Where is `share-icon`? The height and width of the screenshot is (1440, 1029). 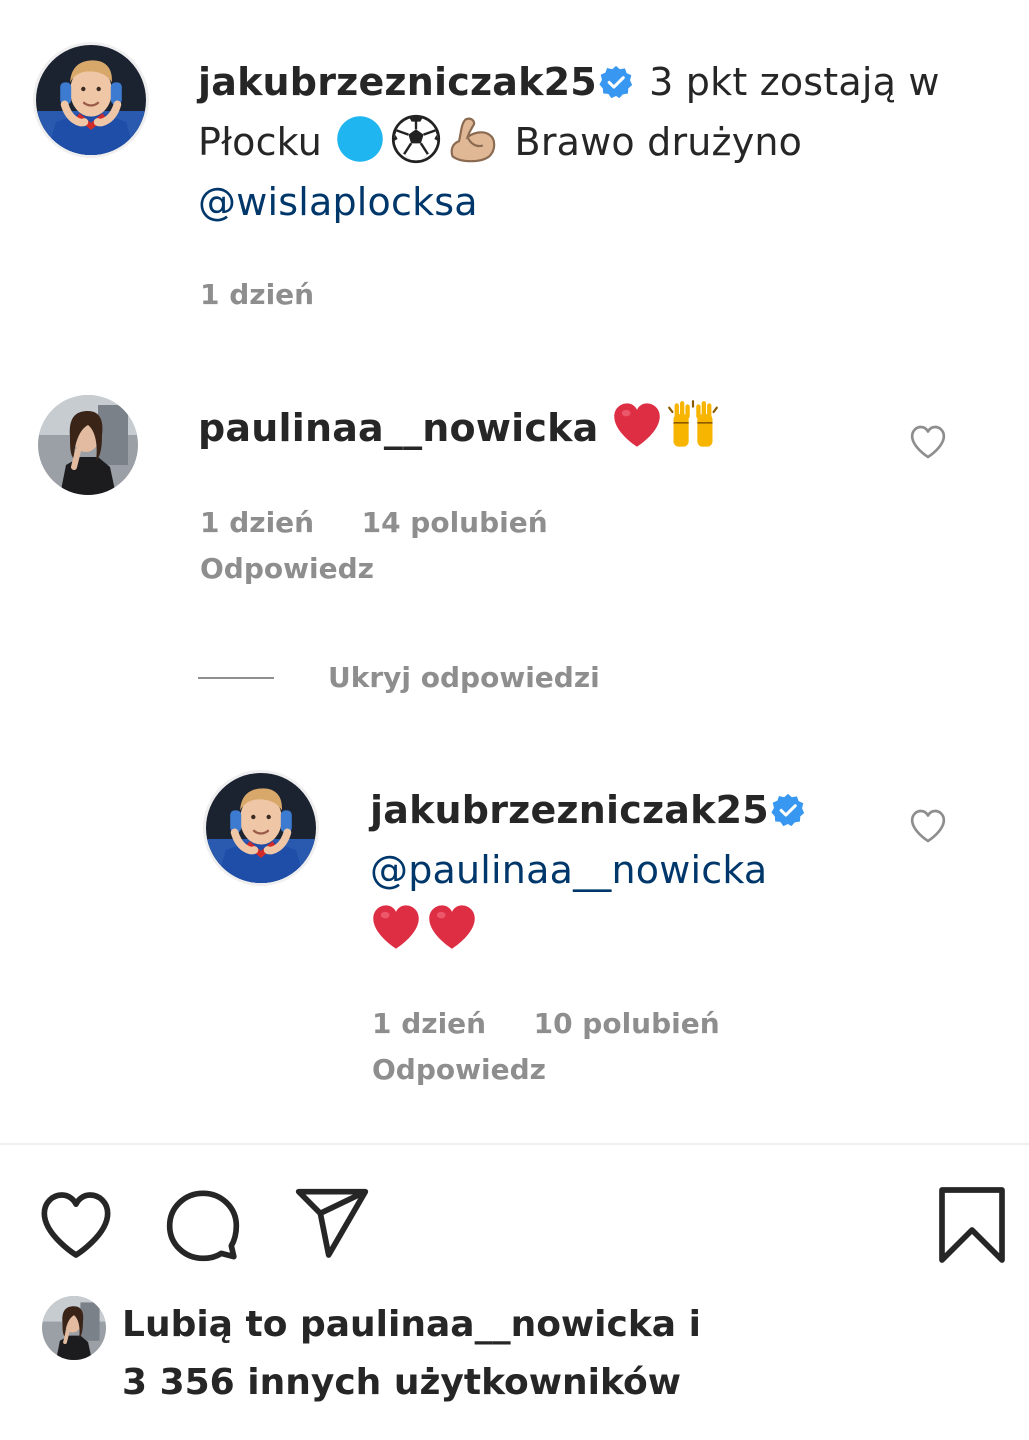
share-icon is located at coordinates (332, 1225).